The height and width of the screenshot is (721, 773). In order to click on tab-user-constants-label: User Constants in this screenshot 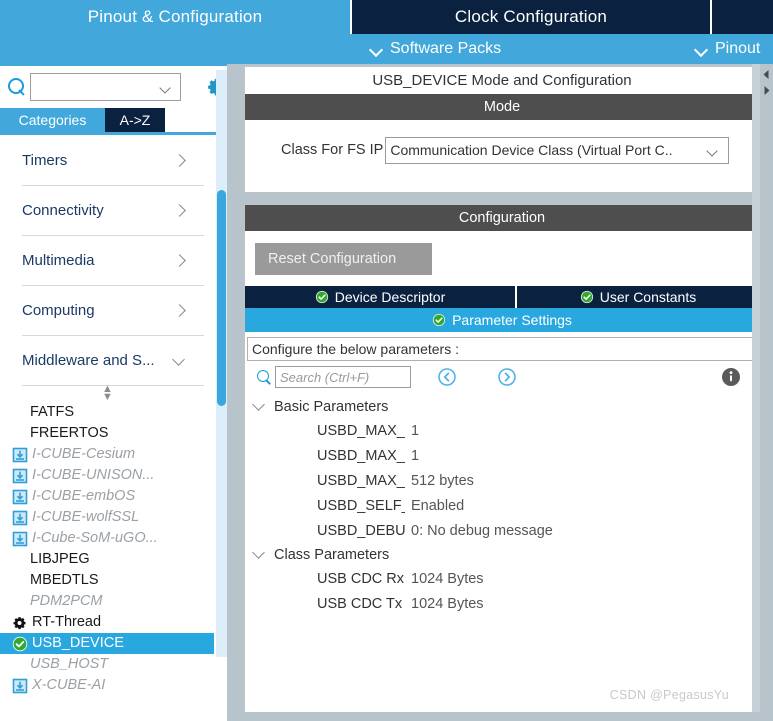, I will do `click(648, 297)`.